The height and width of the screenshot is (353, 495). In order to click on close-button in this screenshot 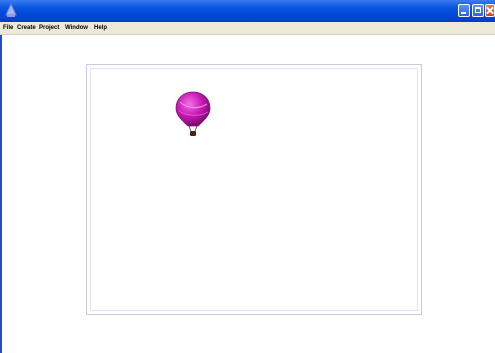, I will do `click(490, 10)`.